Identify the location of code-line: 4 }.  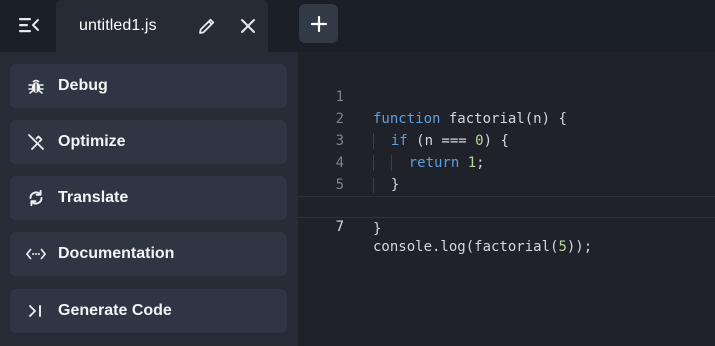
(506, 161).